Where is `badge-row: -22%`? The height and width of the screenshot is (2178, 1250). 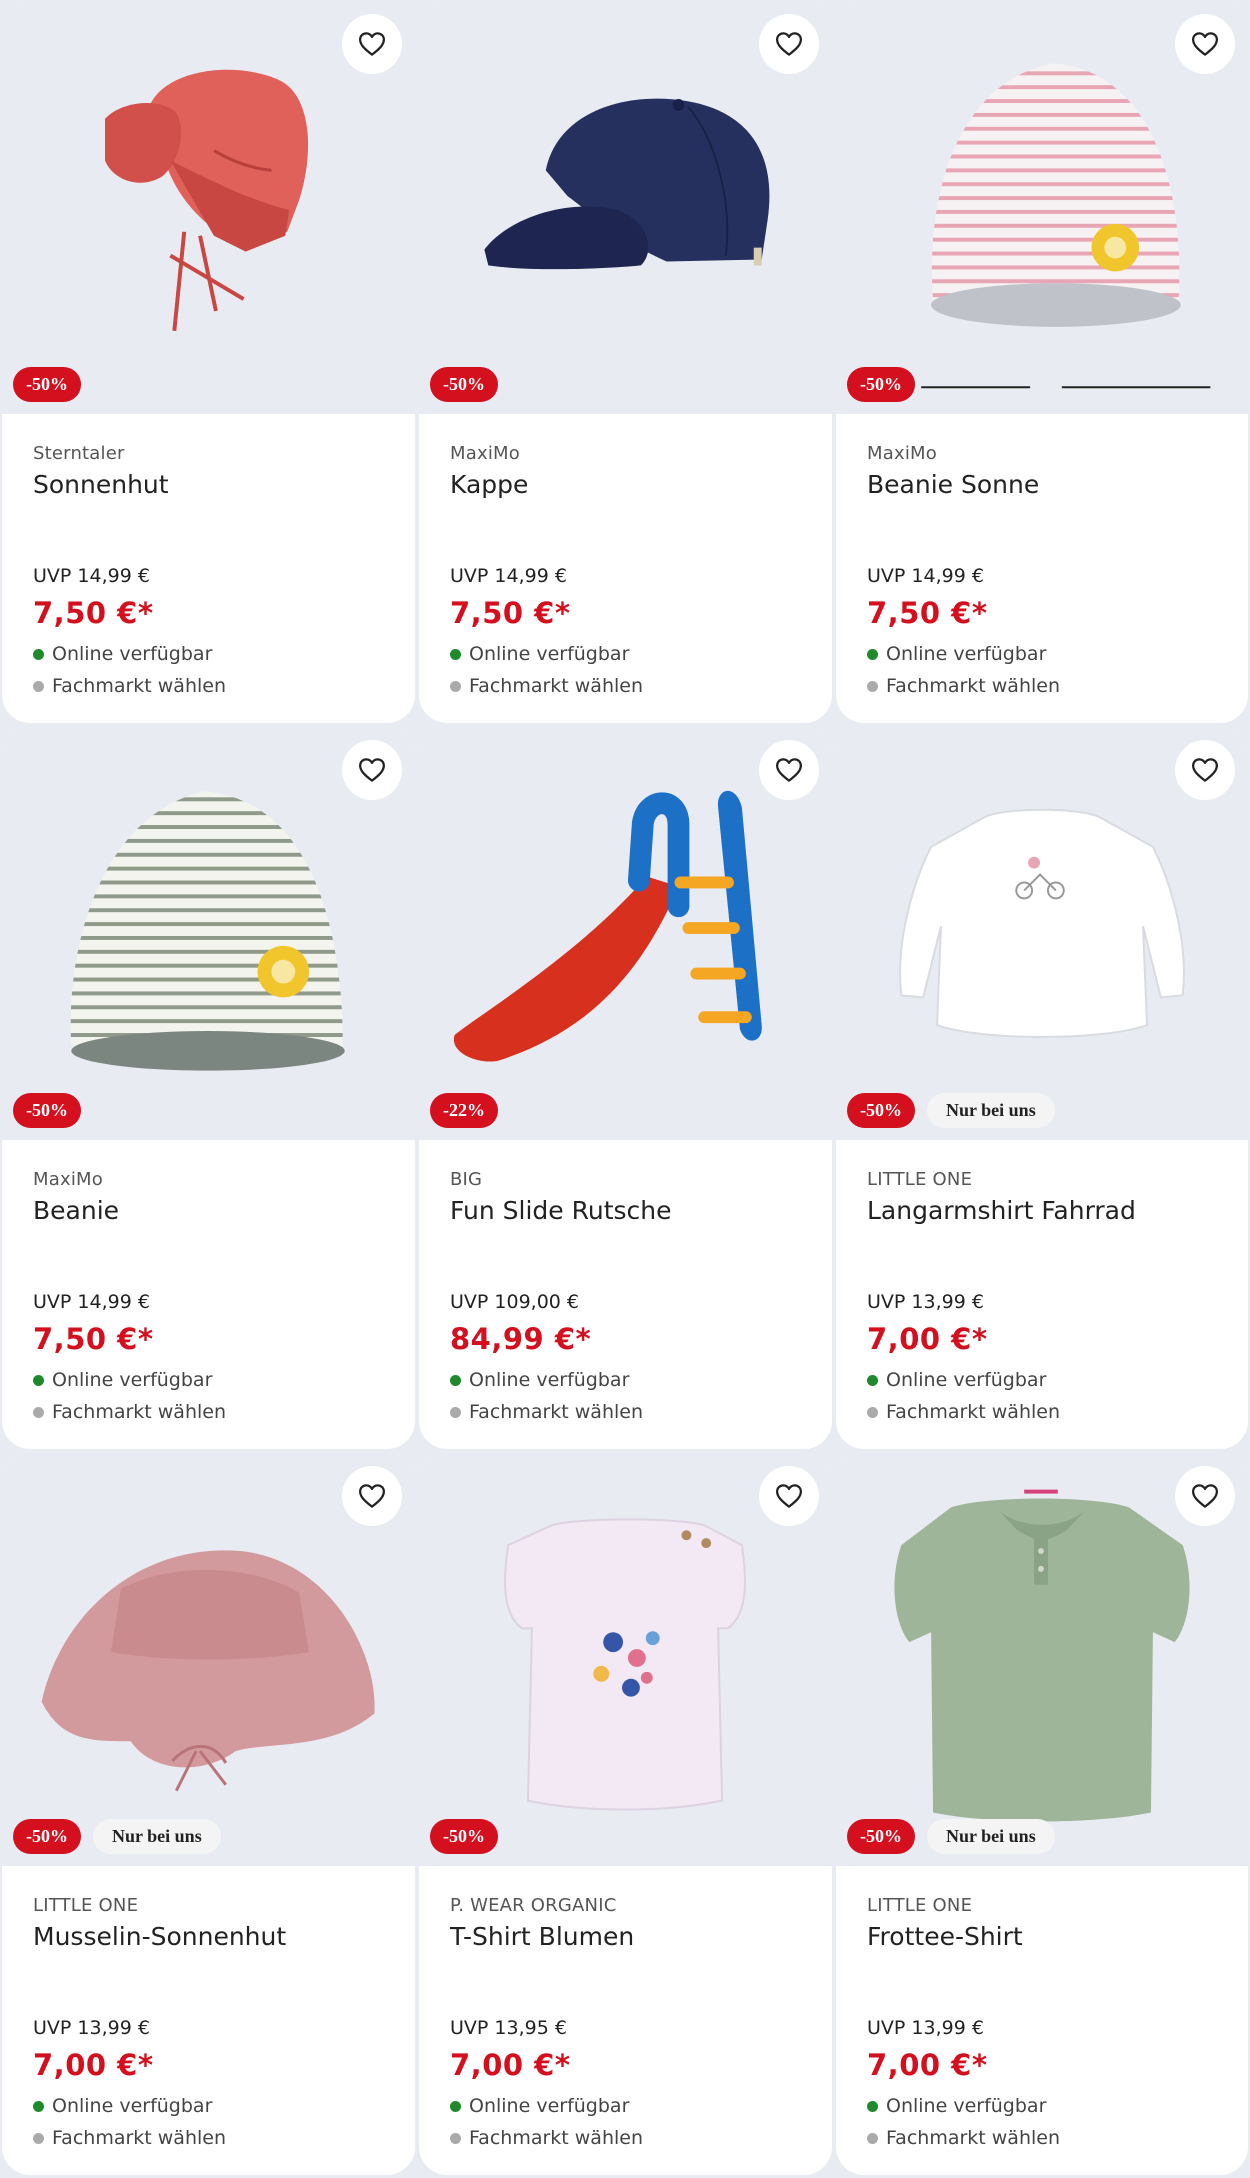 badge-row: -22% is located at coordinates (464, 1110).